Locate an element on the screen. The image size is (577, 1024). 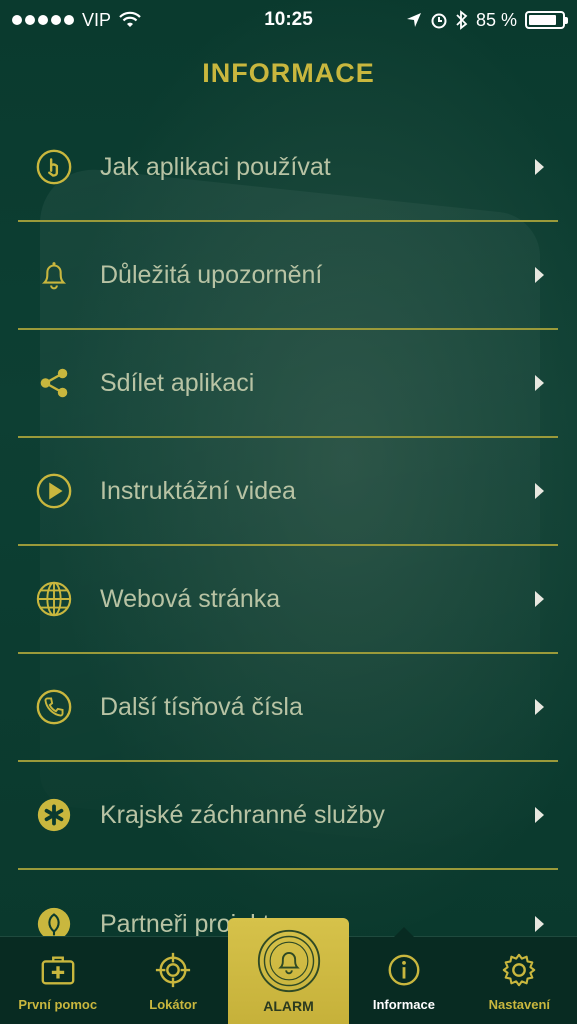
tab-info: Informace is located at coordinates (403, 980).